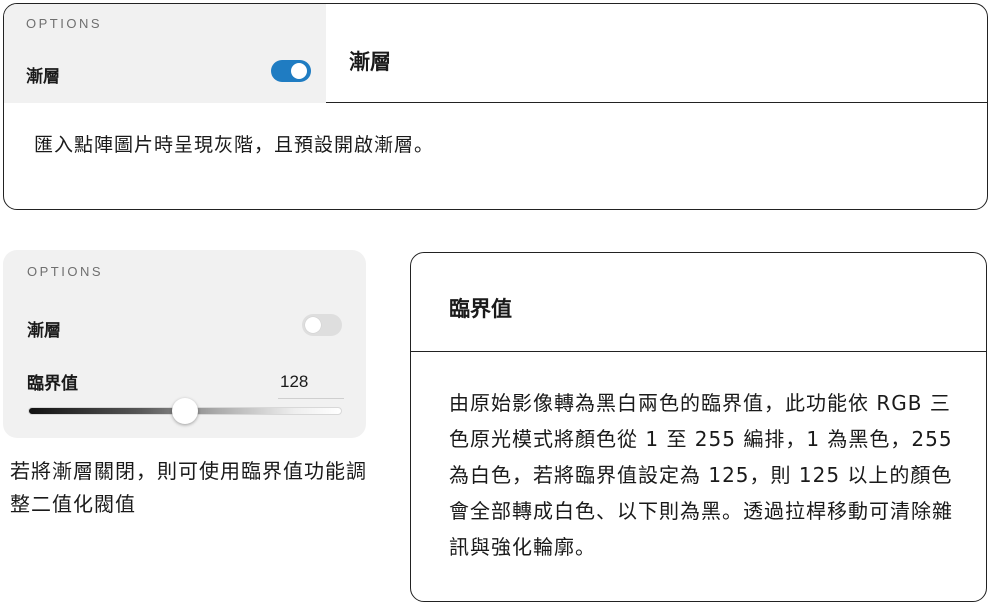 The image size is (996, 608). Describe the element at coordinates (188, 487) in the screenshot. I see `threshold-caption: 若將漸層關閉，則可使用臨界值功能調整二值化閥值` at that location.